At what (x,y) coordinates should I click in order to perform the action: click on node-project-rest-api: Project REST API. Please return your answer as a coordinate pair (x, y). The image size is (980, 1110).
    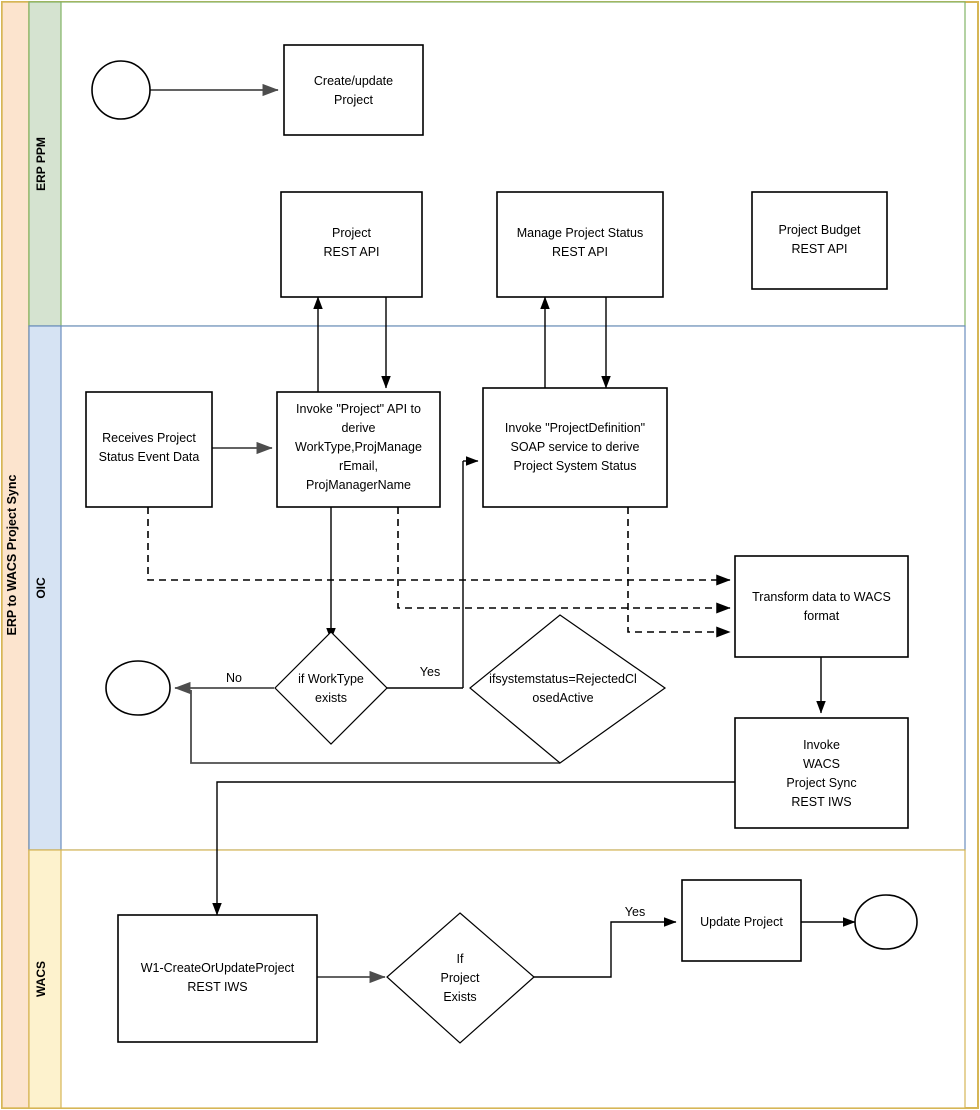
    Looking at the image, I should click on (351, 244).